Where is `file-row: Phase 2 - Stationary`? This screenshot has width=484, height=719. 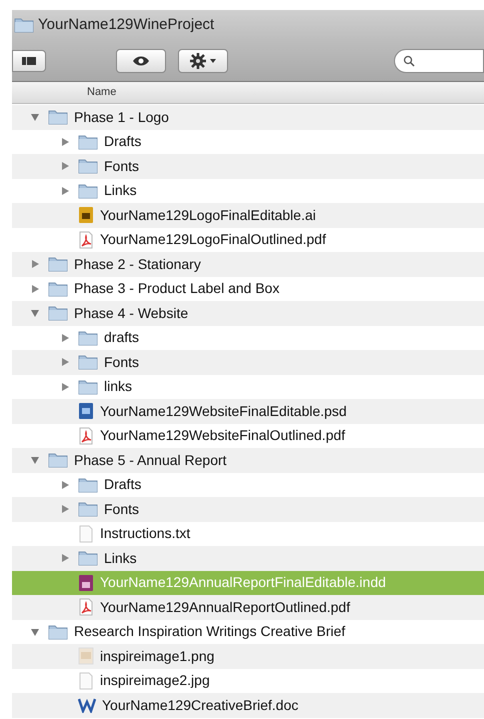
file-row: Phase 2 - Stationary is located at coordinates (248, 264).